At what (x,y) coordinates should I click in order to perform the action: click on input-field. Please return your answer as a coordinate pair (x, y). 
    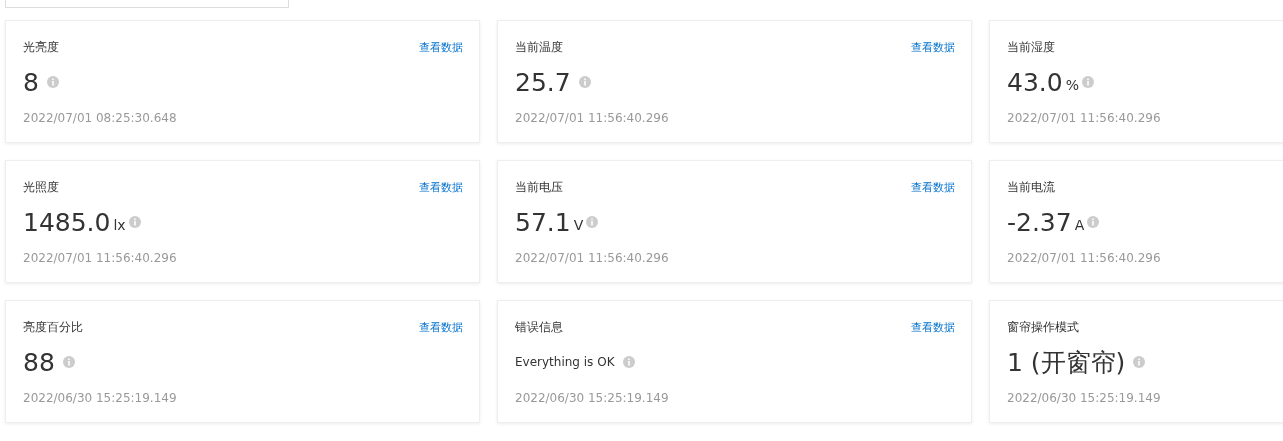
    Looking at the image, I should click on (147, 4).